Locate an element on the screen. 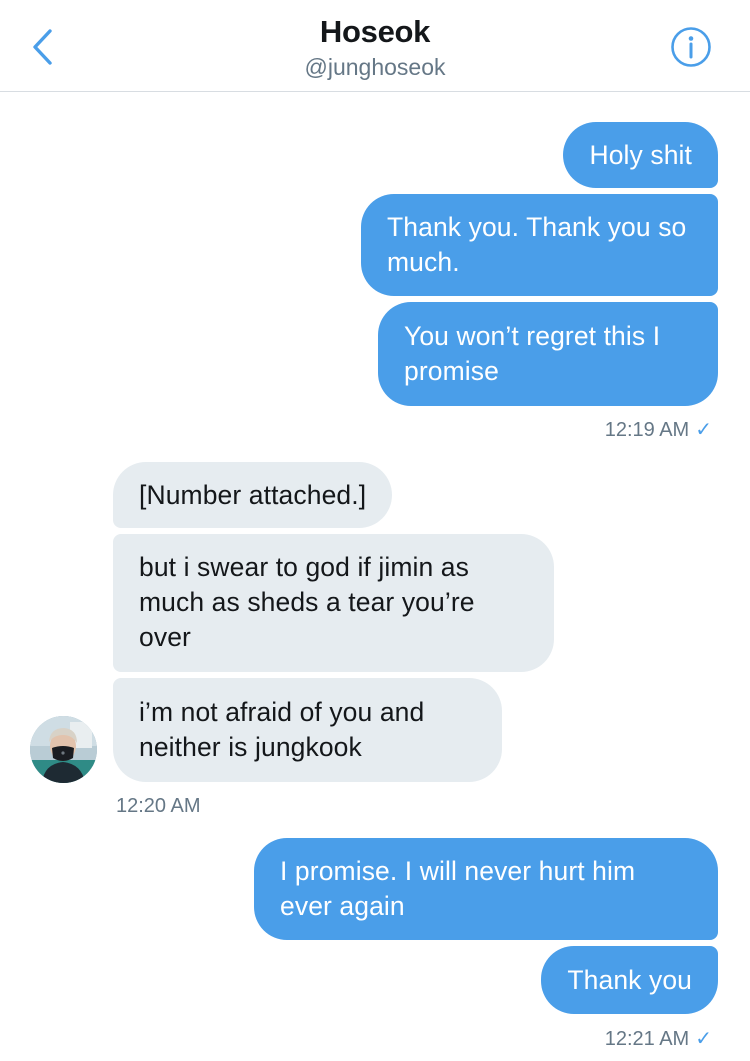 Image resolution: width=750 pixels, height=1061 pixels. contact-handle: @junghoseok is located at coordinates (375, 67).